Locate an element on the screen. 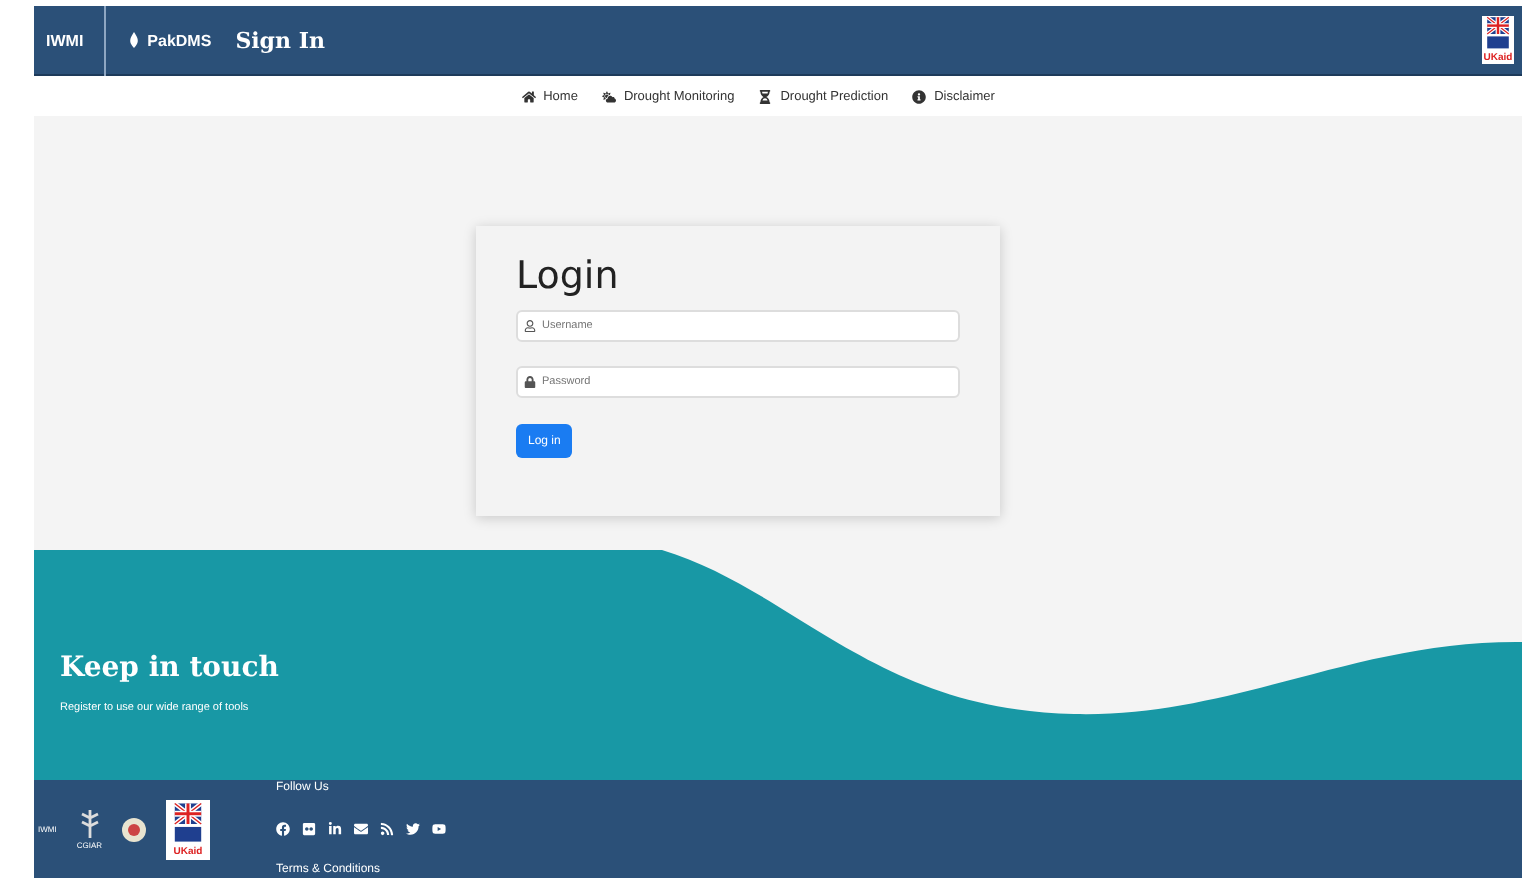 The height and width of the screenshot is (878, 1522). lock-icon is located at coordinates (530, 382).